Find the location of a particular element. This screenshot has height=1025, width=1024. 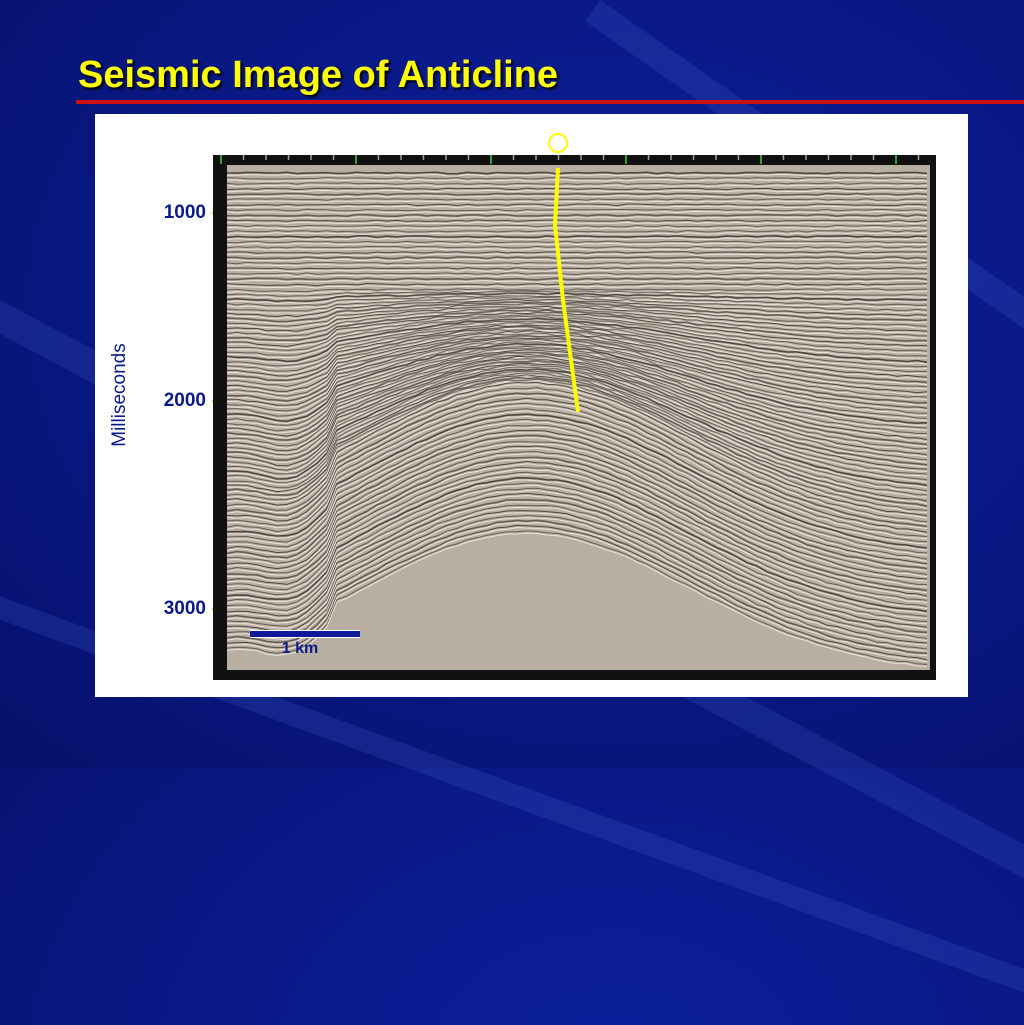

y-tick-label: 2000 is located at coordinates (184, 400).